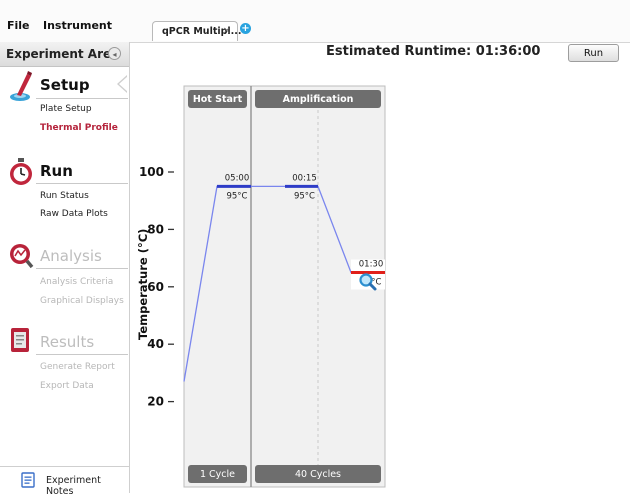 The image size is (630, 497). I want to click on menu-bar: File Instrument qPCR Multipl... × +, so click(315, 21).